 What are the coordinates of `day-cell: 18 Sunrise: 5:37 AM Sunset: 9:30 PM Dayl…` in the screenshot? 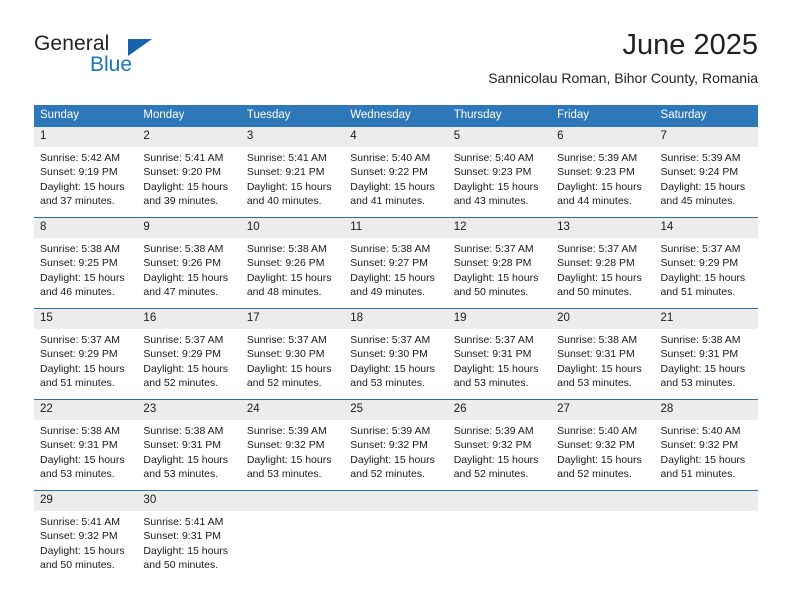 It's located at (396, 354).